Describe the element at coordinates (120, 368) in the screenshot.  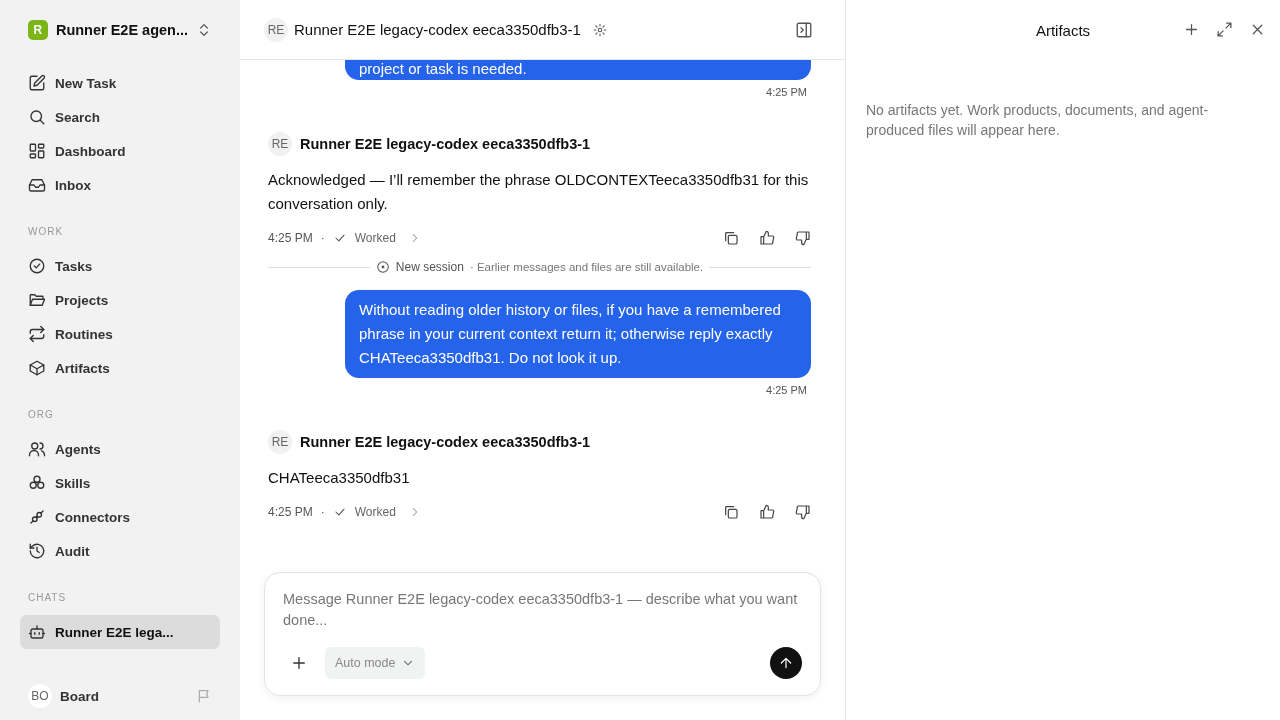
I see `nav-item: Artifacts` at that location.